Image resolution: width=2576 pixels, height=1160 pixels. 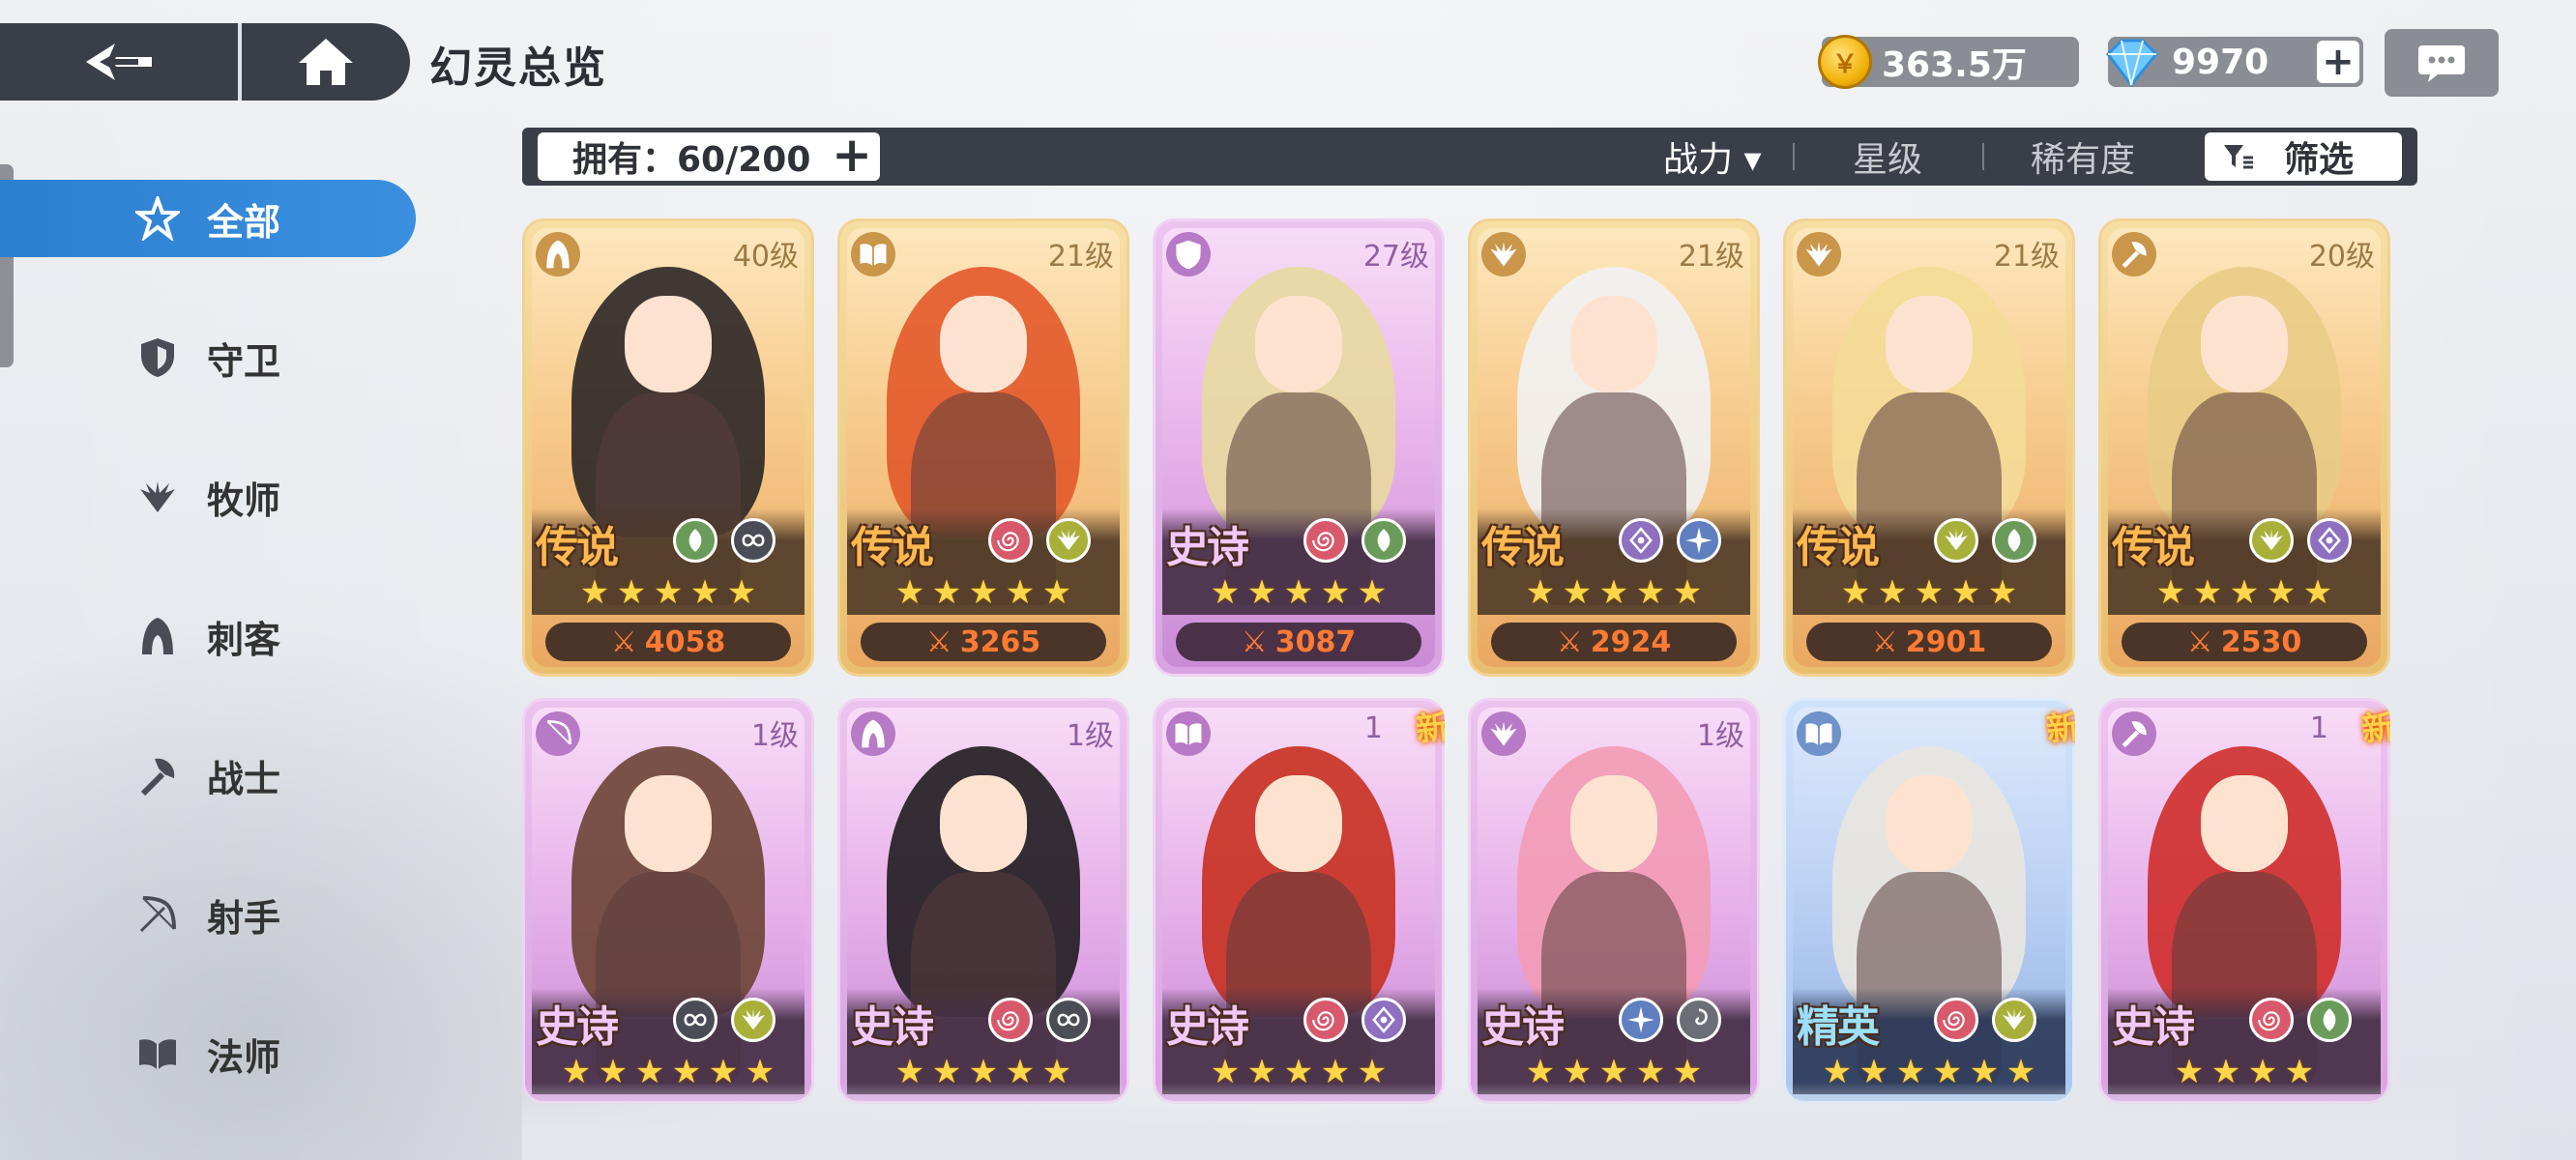 I want to click on gem-value: 9970, so click(x=2220, y=62).